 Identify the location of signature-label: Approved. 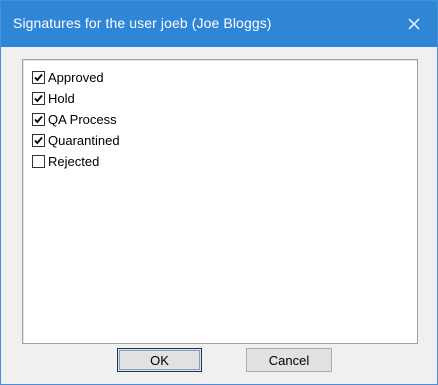
(76, 77).